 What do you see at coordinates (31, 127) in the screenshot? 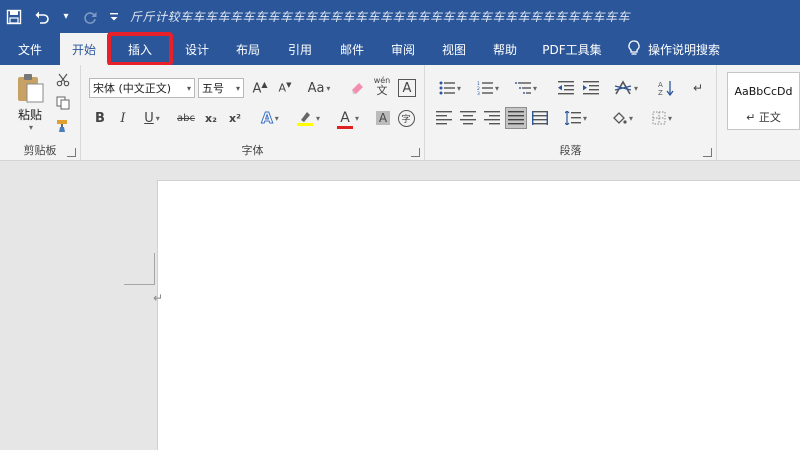
I see `paste-dropdown-icon: ▾` at bounding box center [31, 127].